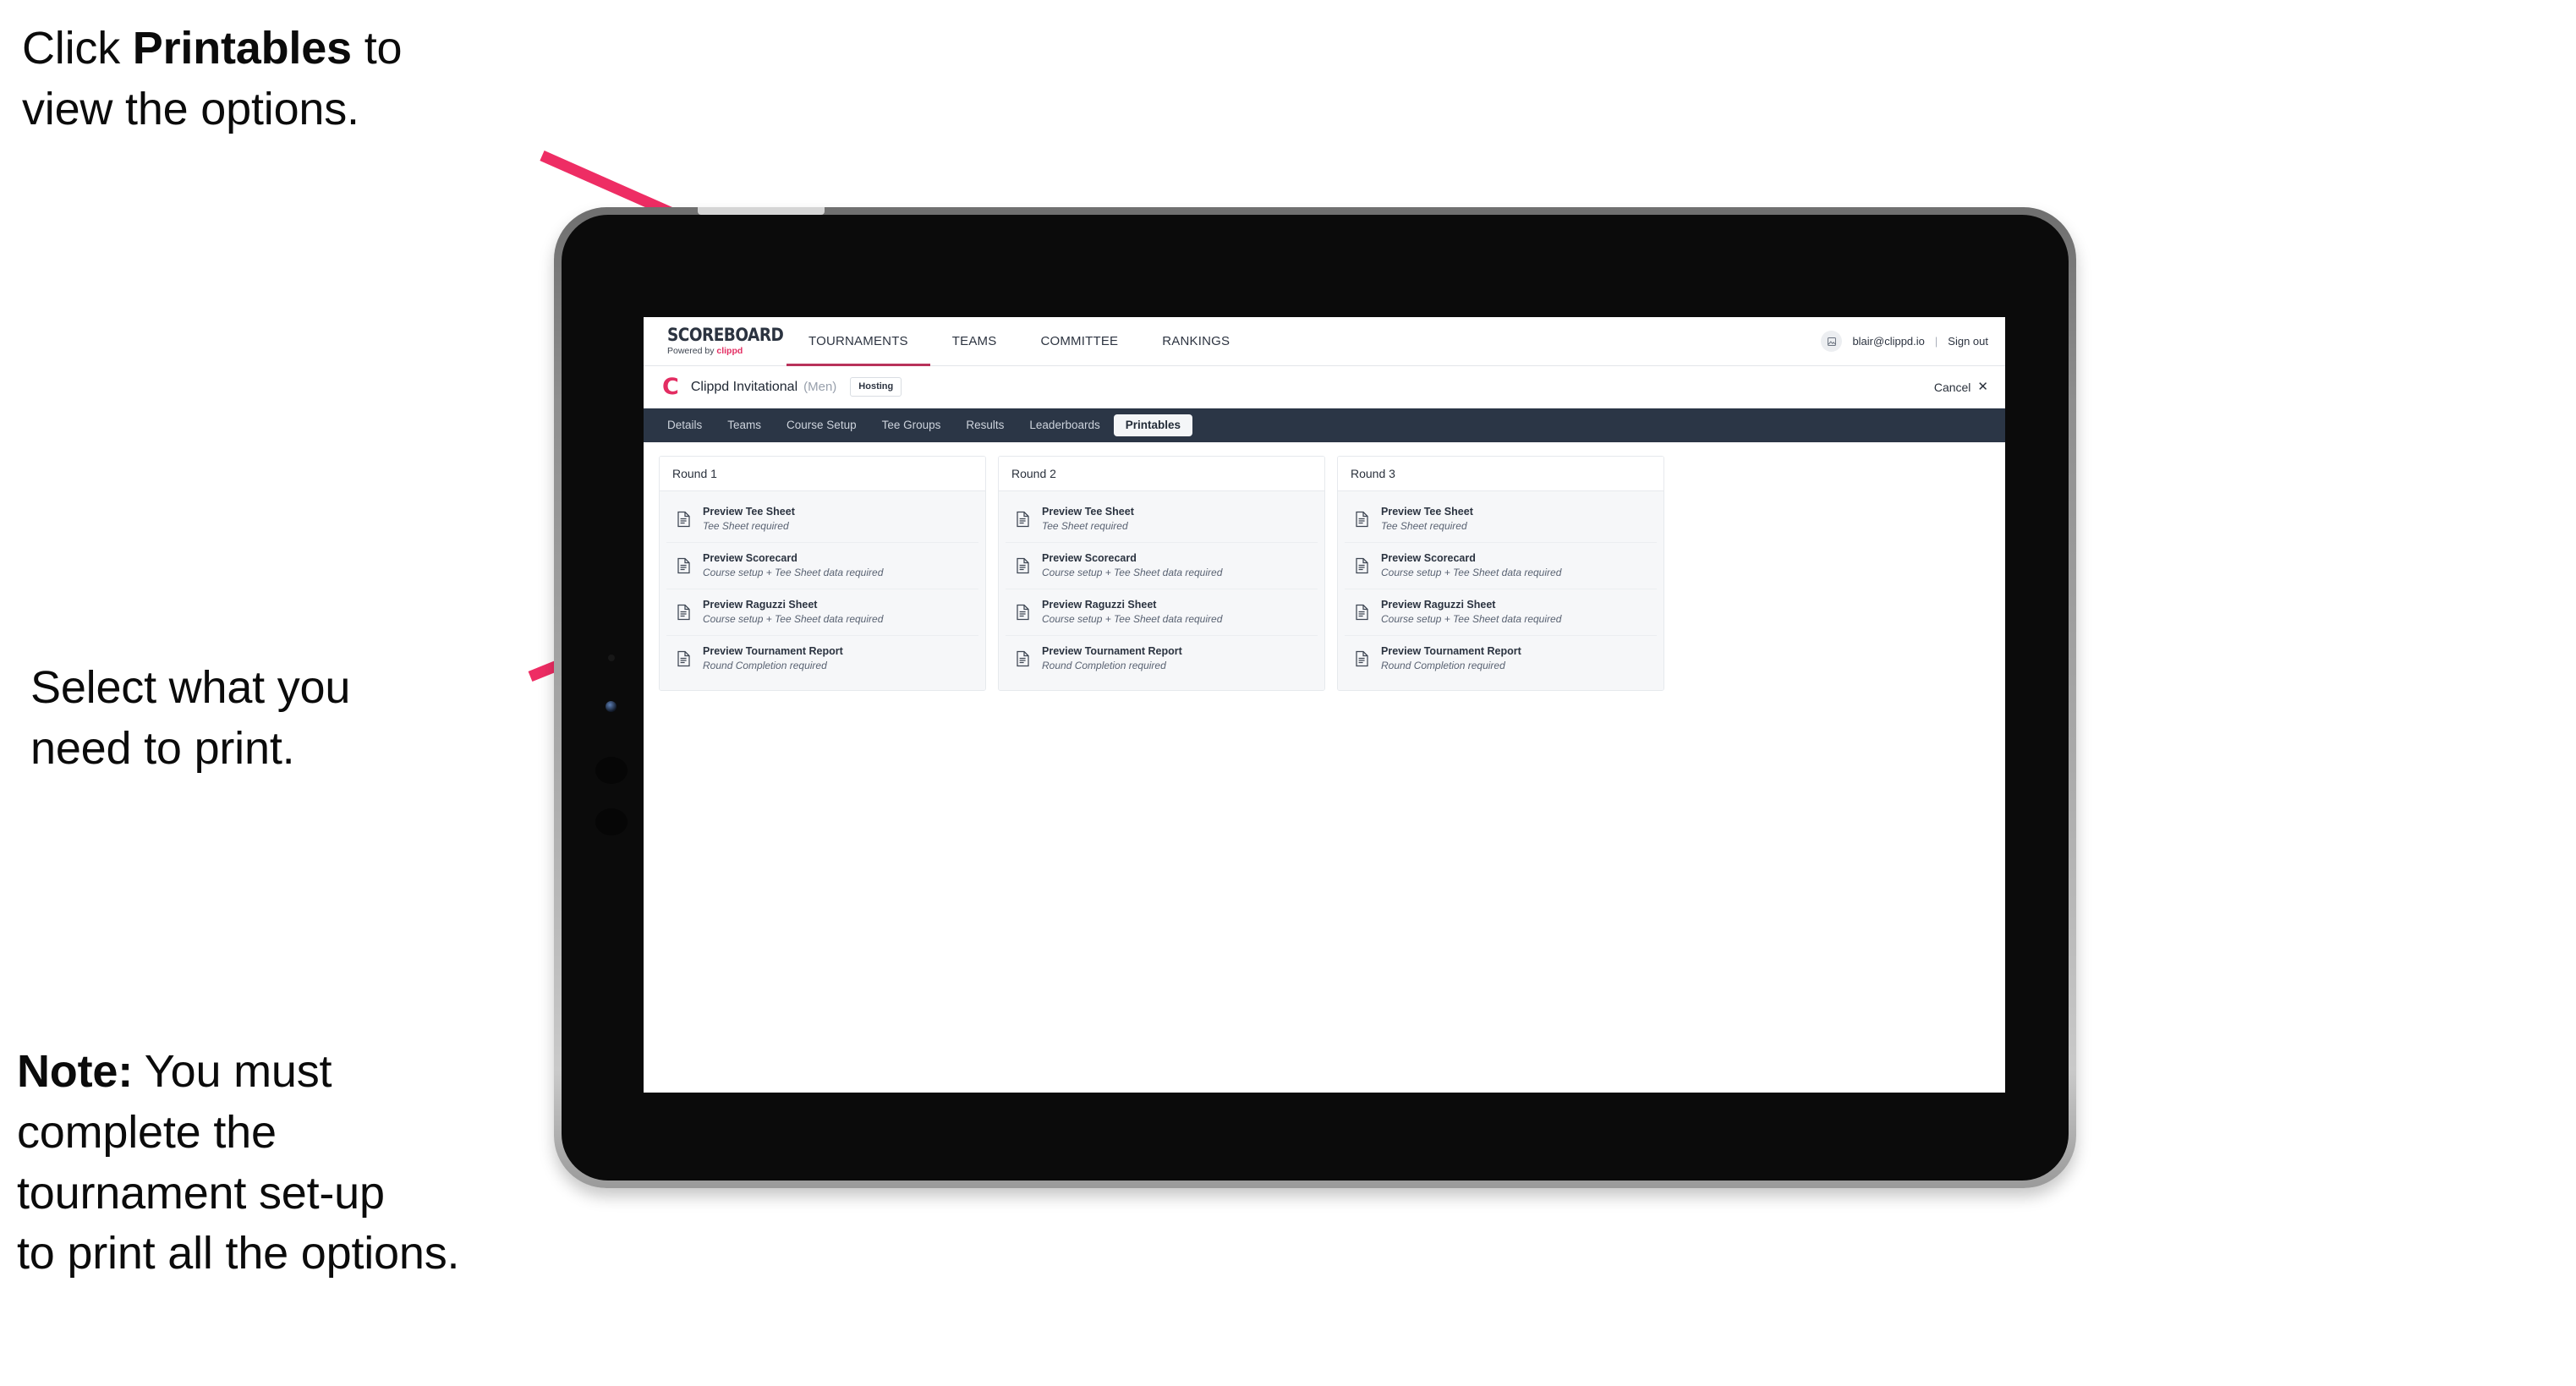 This screenshot has height=1386, width=2576. I want to click on front-camera-icon, so click(611, 706).